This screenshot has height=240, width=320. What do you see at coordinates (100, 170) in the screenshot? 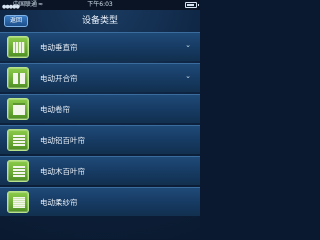
I see `list-item-wooden-venetian: 电动木百叶帘` at bounding box center [100, 170].